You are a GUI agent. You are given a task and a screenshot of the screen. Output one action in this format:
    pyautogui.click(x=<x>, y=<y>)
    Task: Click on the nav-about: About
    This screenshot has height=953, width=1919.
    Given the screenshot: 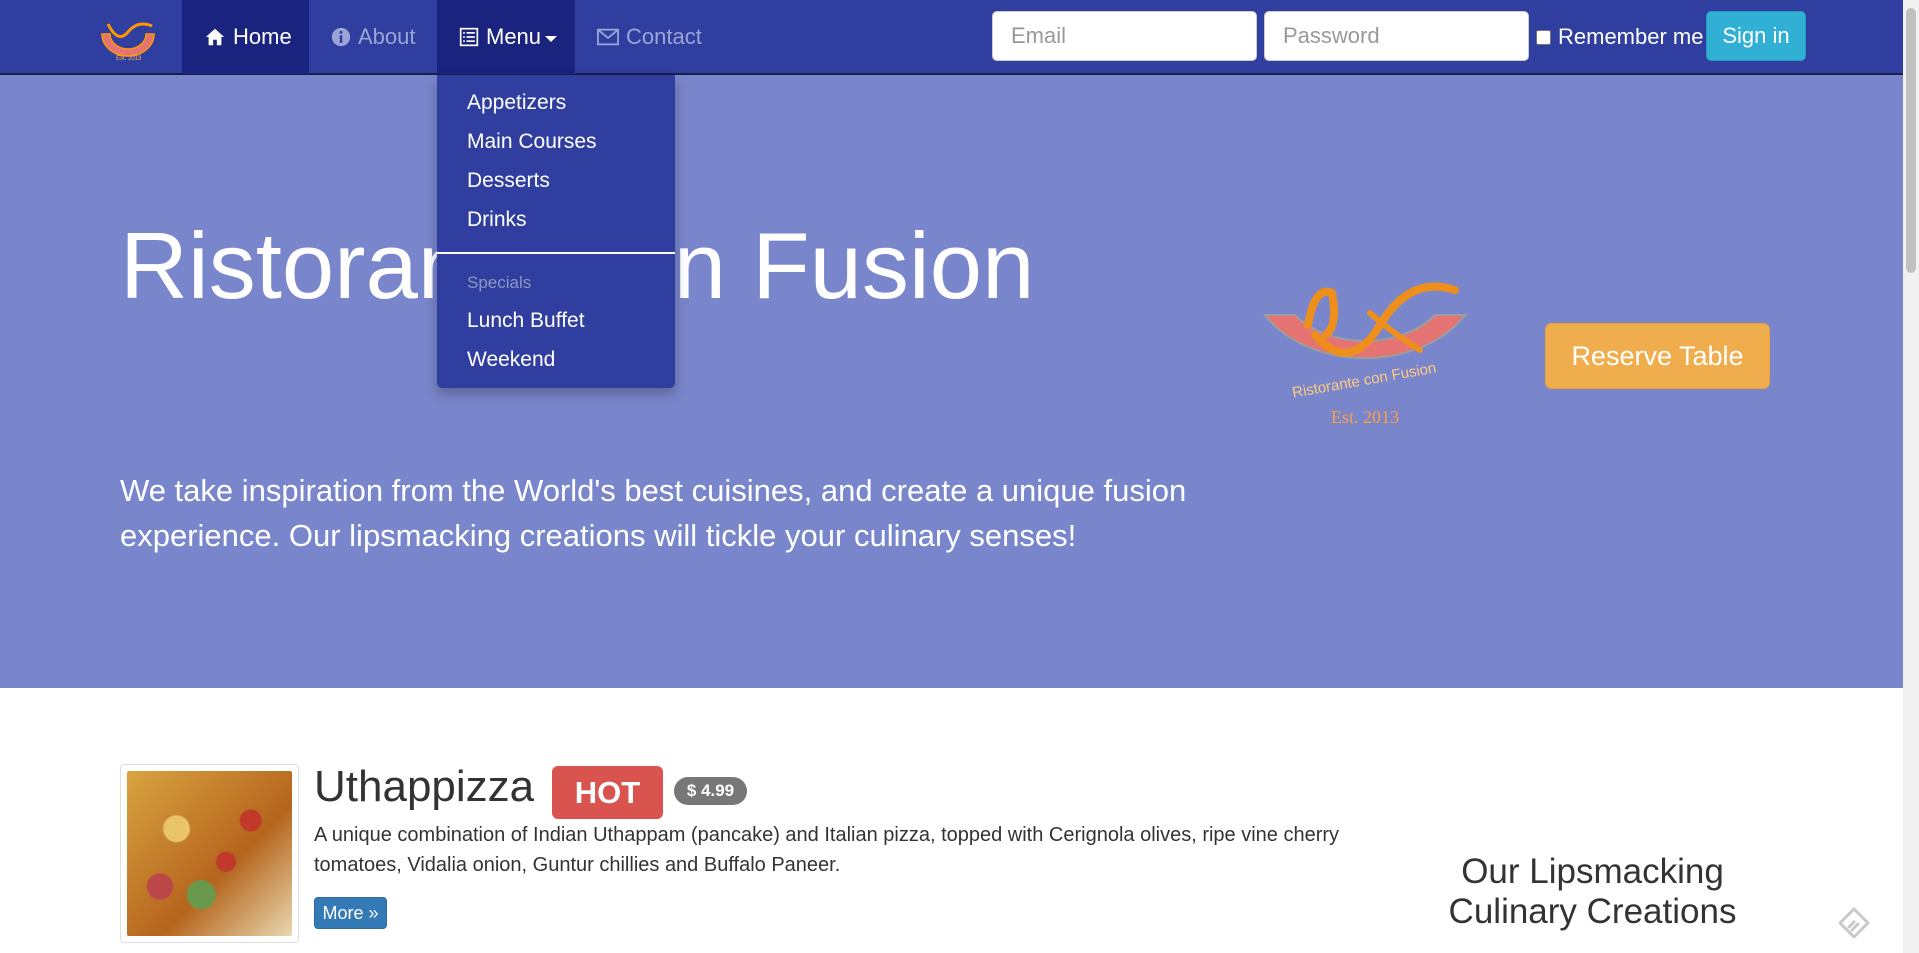 What is the action you would take?
    pyautogui.click(x=373, y=37)
    